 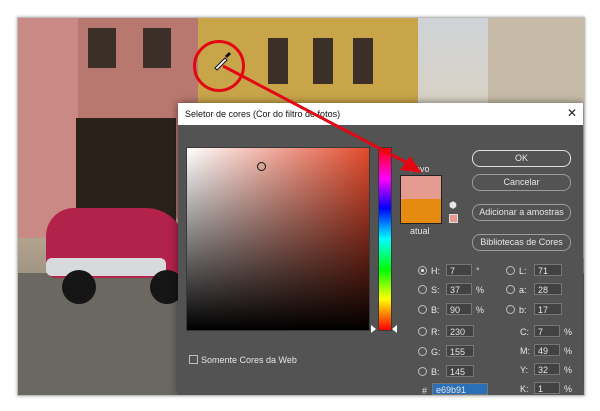 I want to click on annotation-arrow, so click(x=322, y=118).